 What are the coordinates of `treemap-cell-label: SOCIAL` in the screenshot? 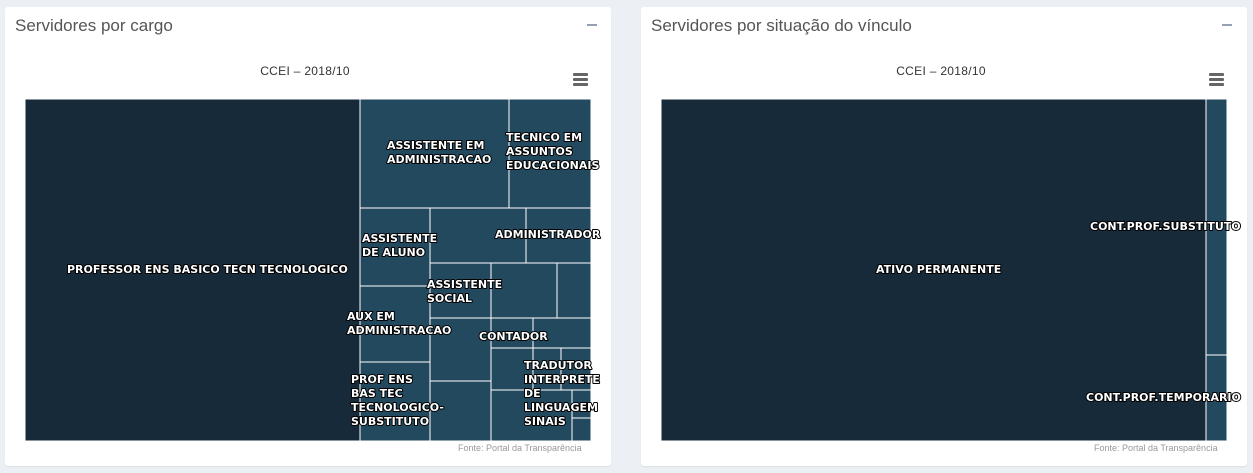 It's located at (449, 298).